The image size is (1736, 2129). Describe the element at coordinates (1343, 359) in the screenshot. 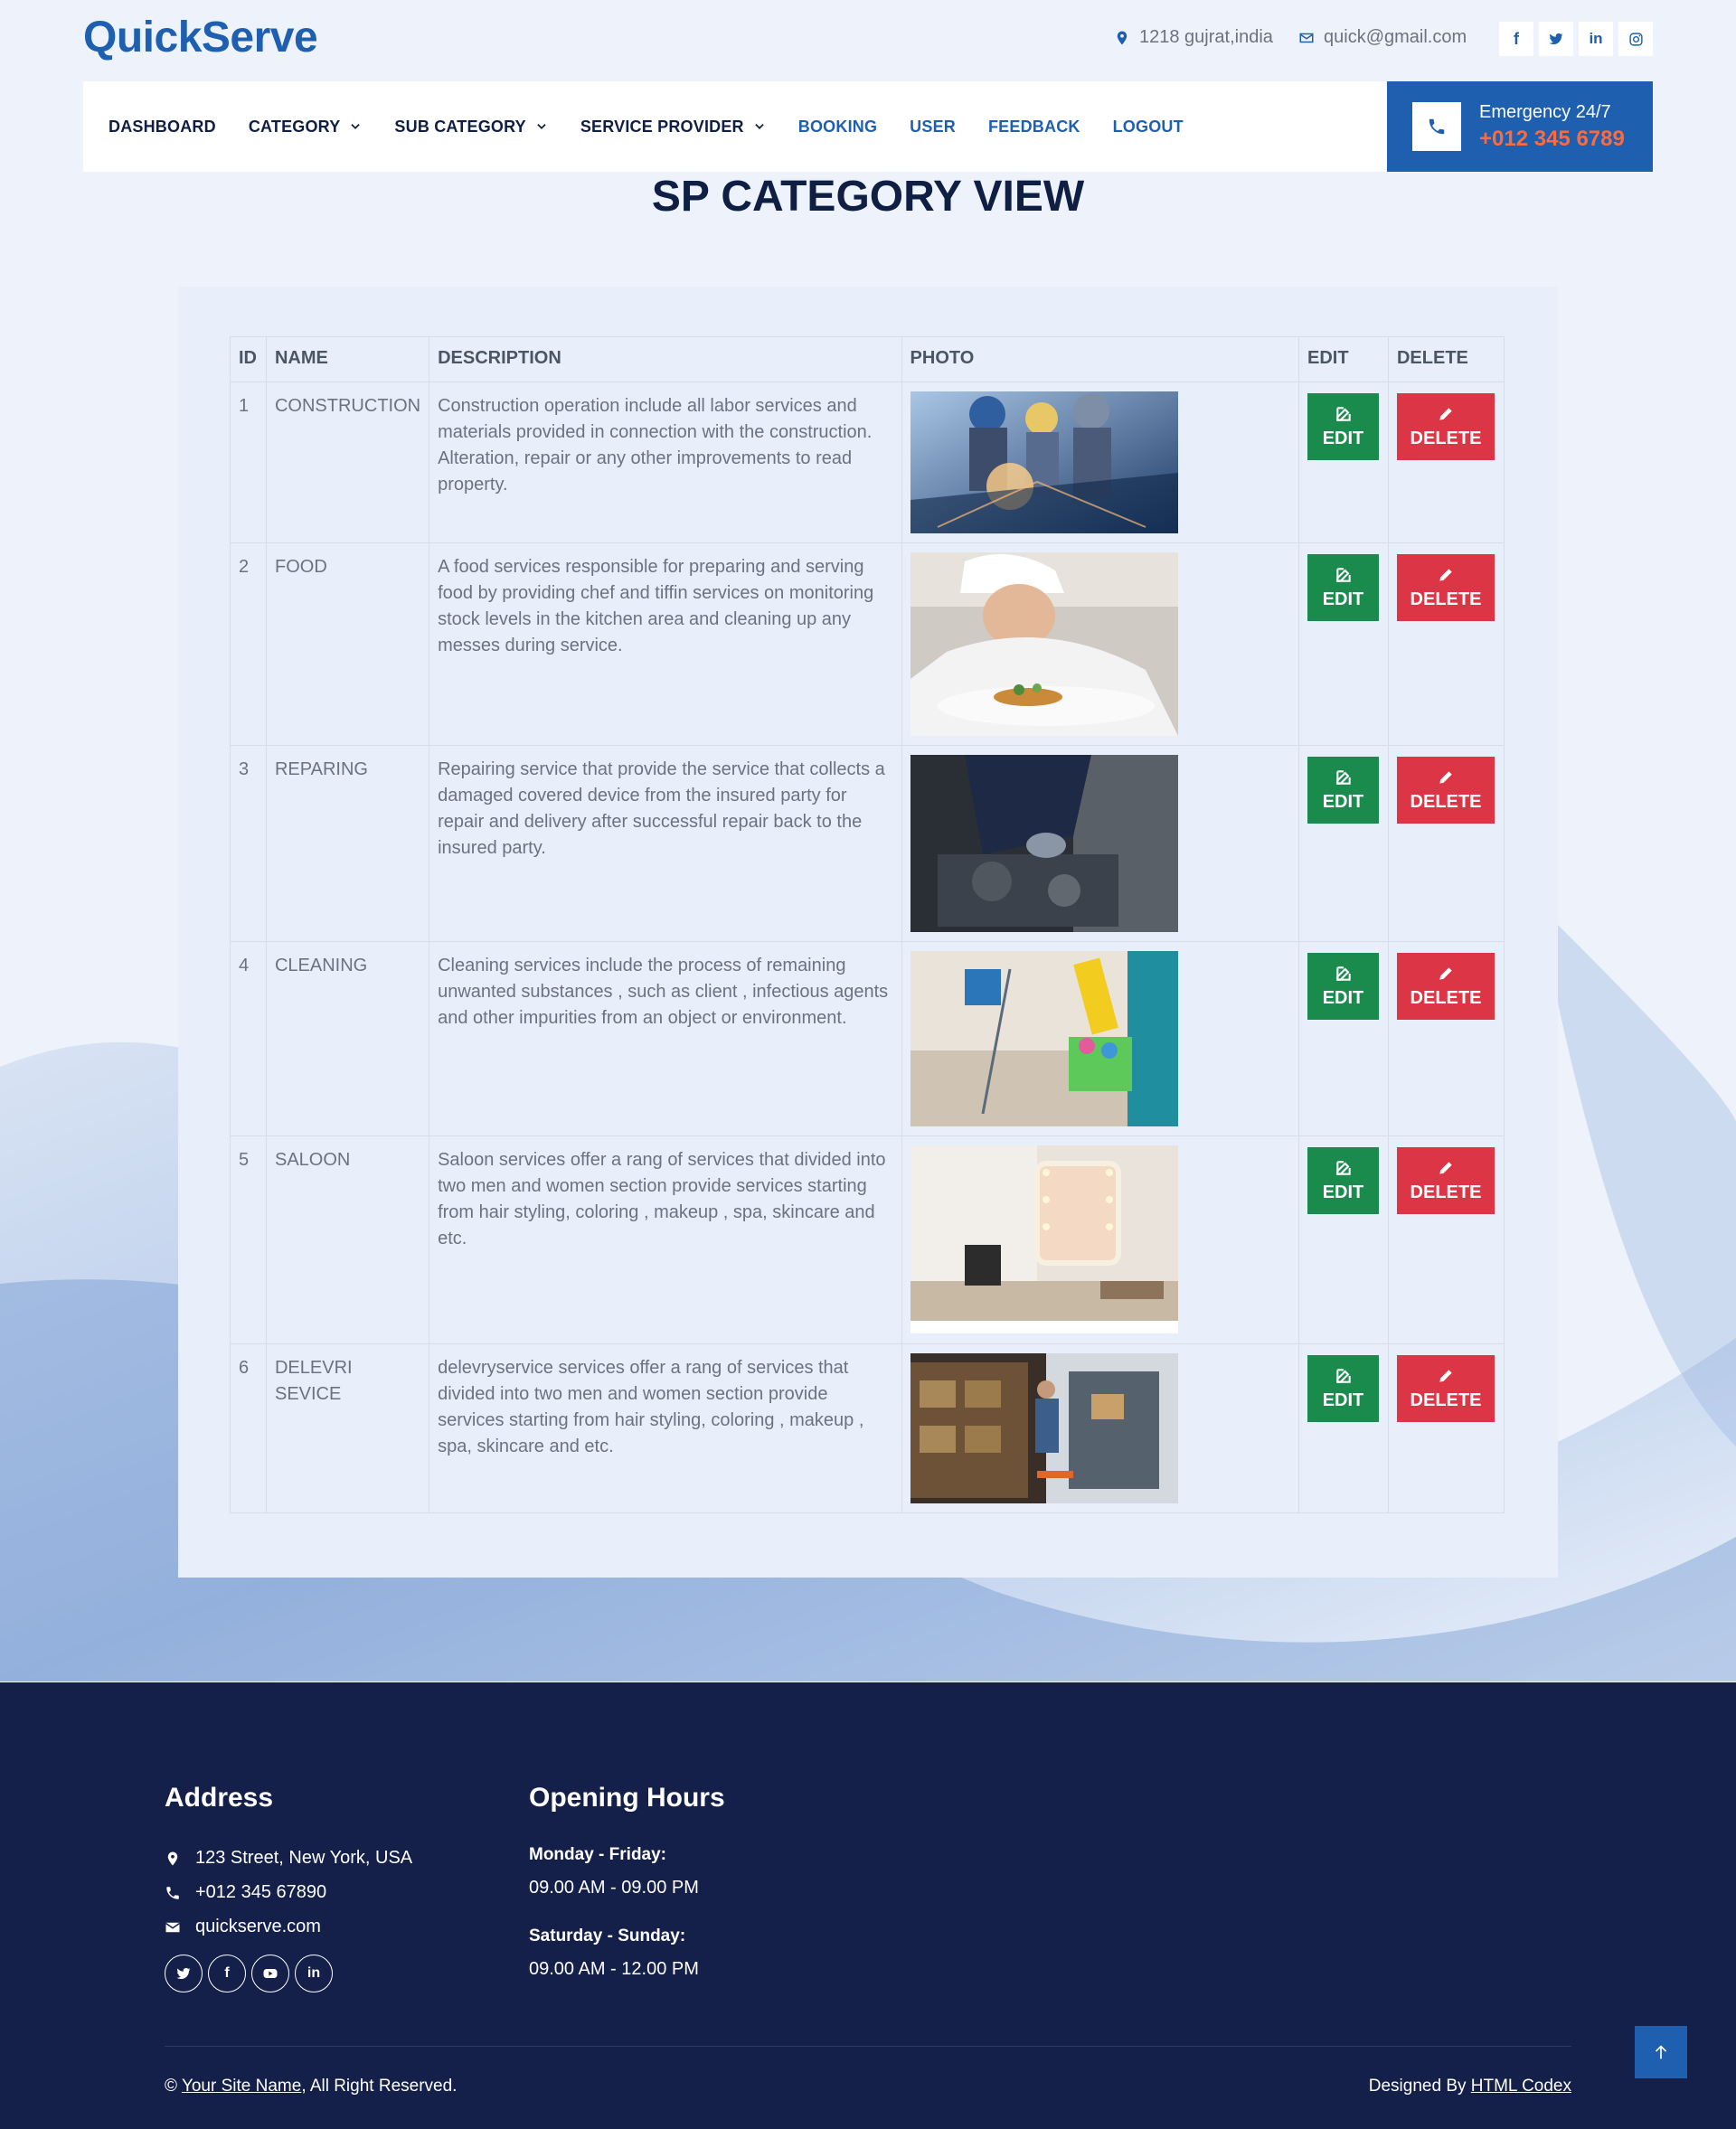

I see `col-edit: EDIT` at that location.